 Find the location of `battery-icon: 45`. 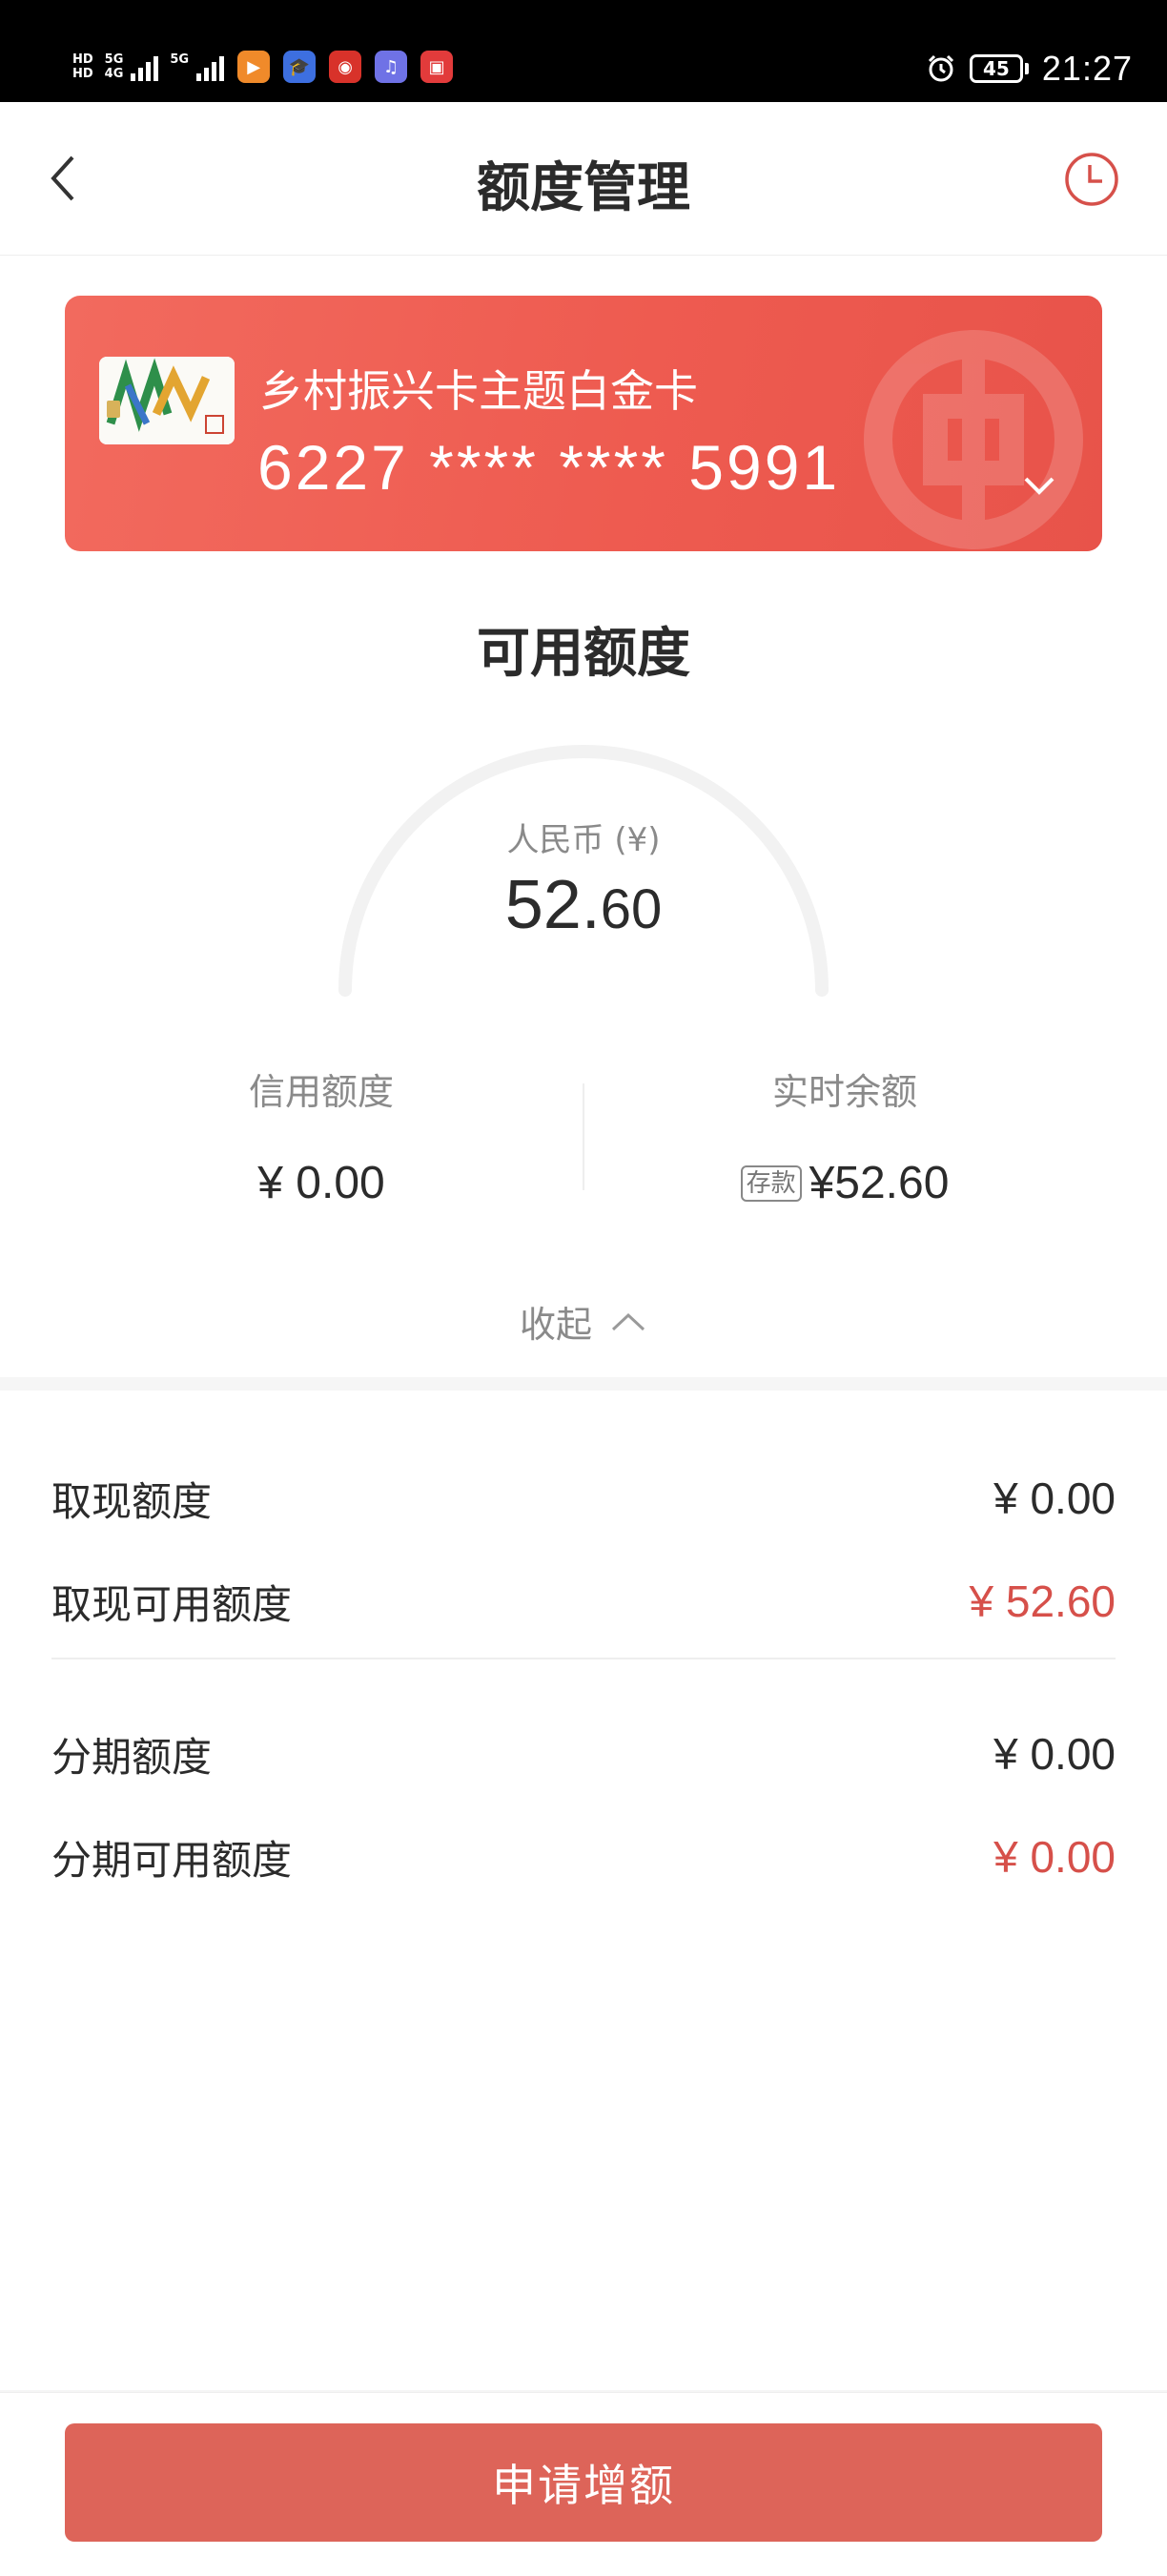

battery-icon: 45 is located at coordinates (999, 68).